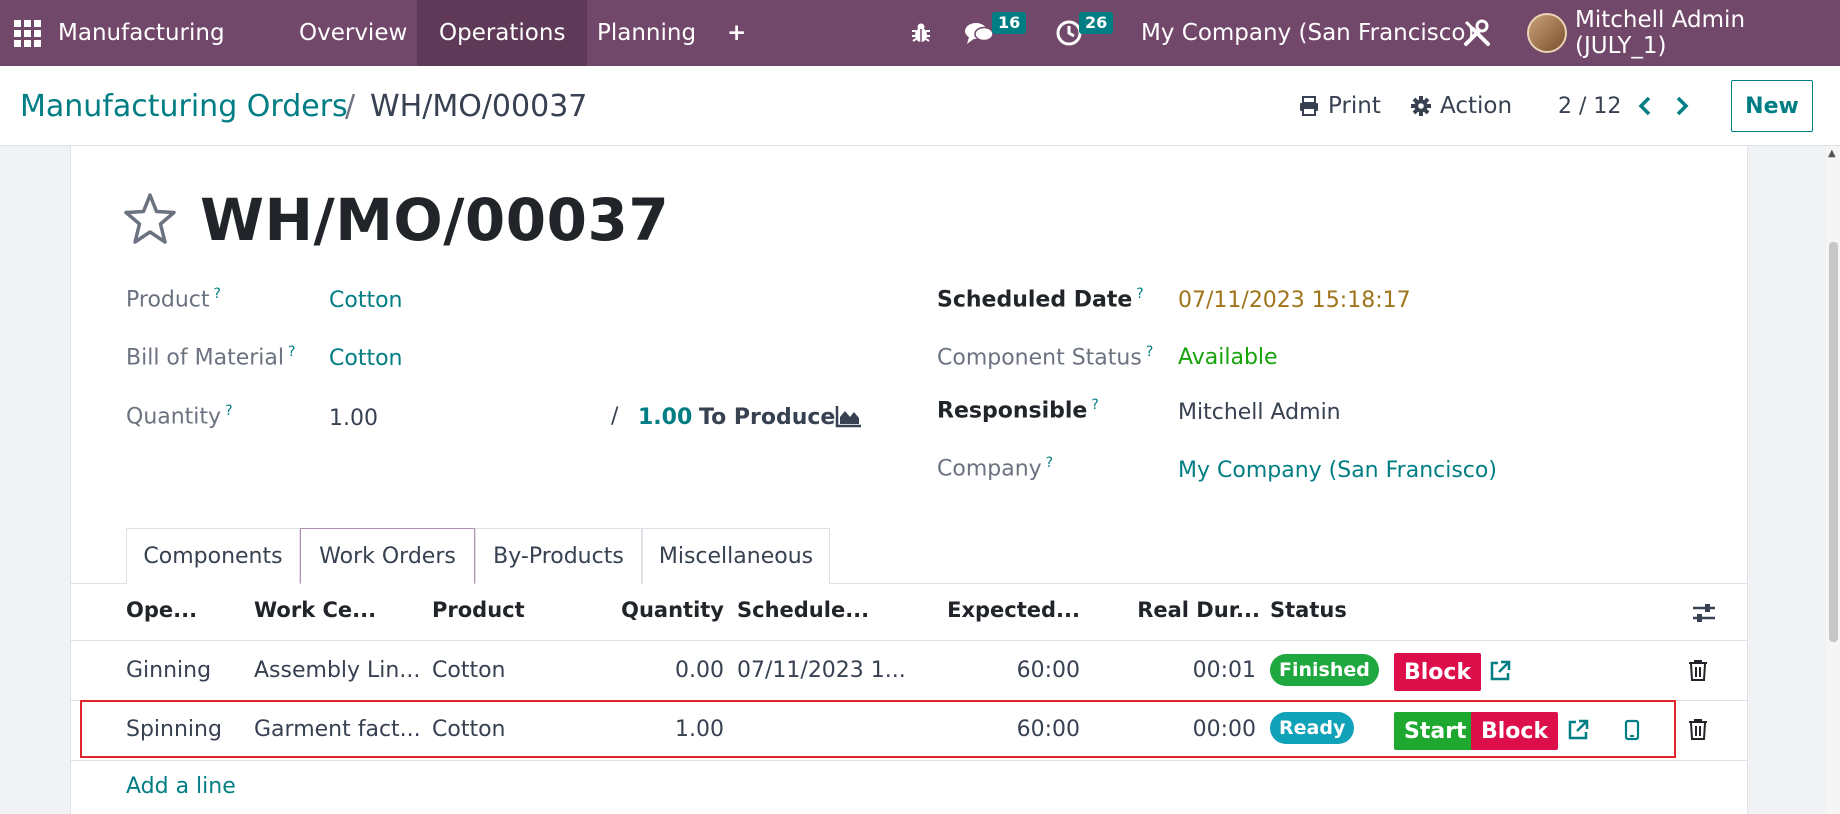 Image resolution: width=1840 pixels, height=814 pixels. I want to click on scheduled-date-help-mark: ?, so click(1139, 294).